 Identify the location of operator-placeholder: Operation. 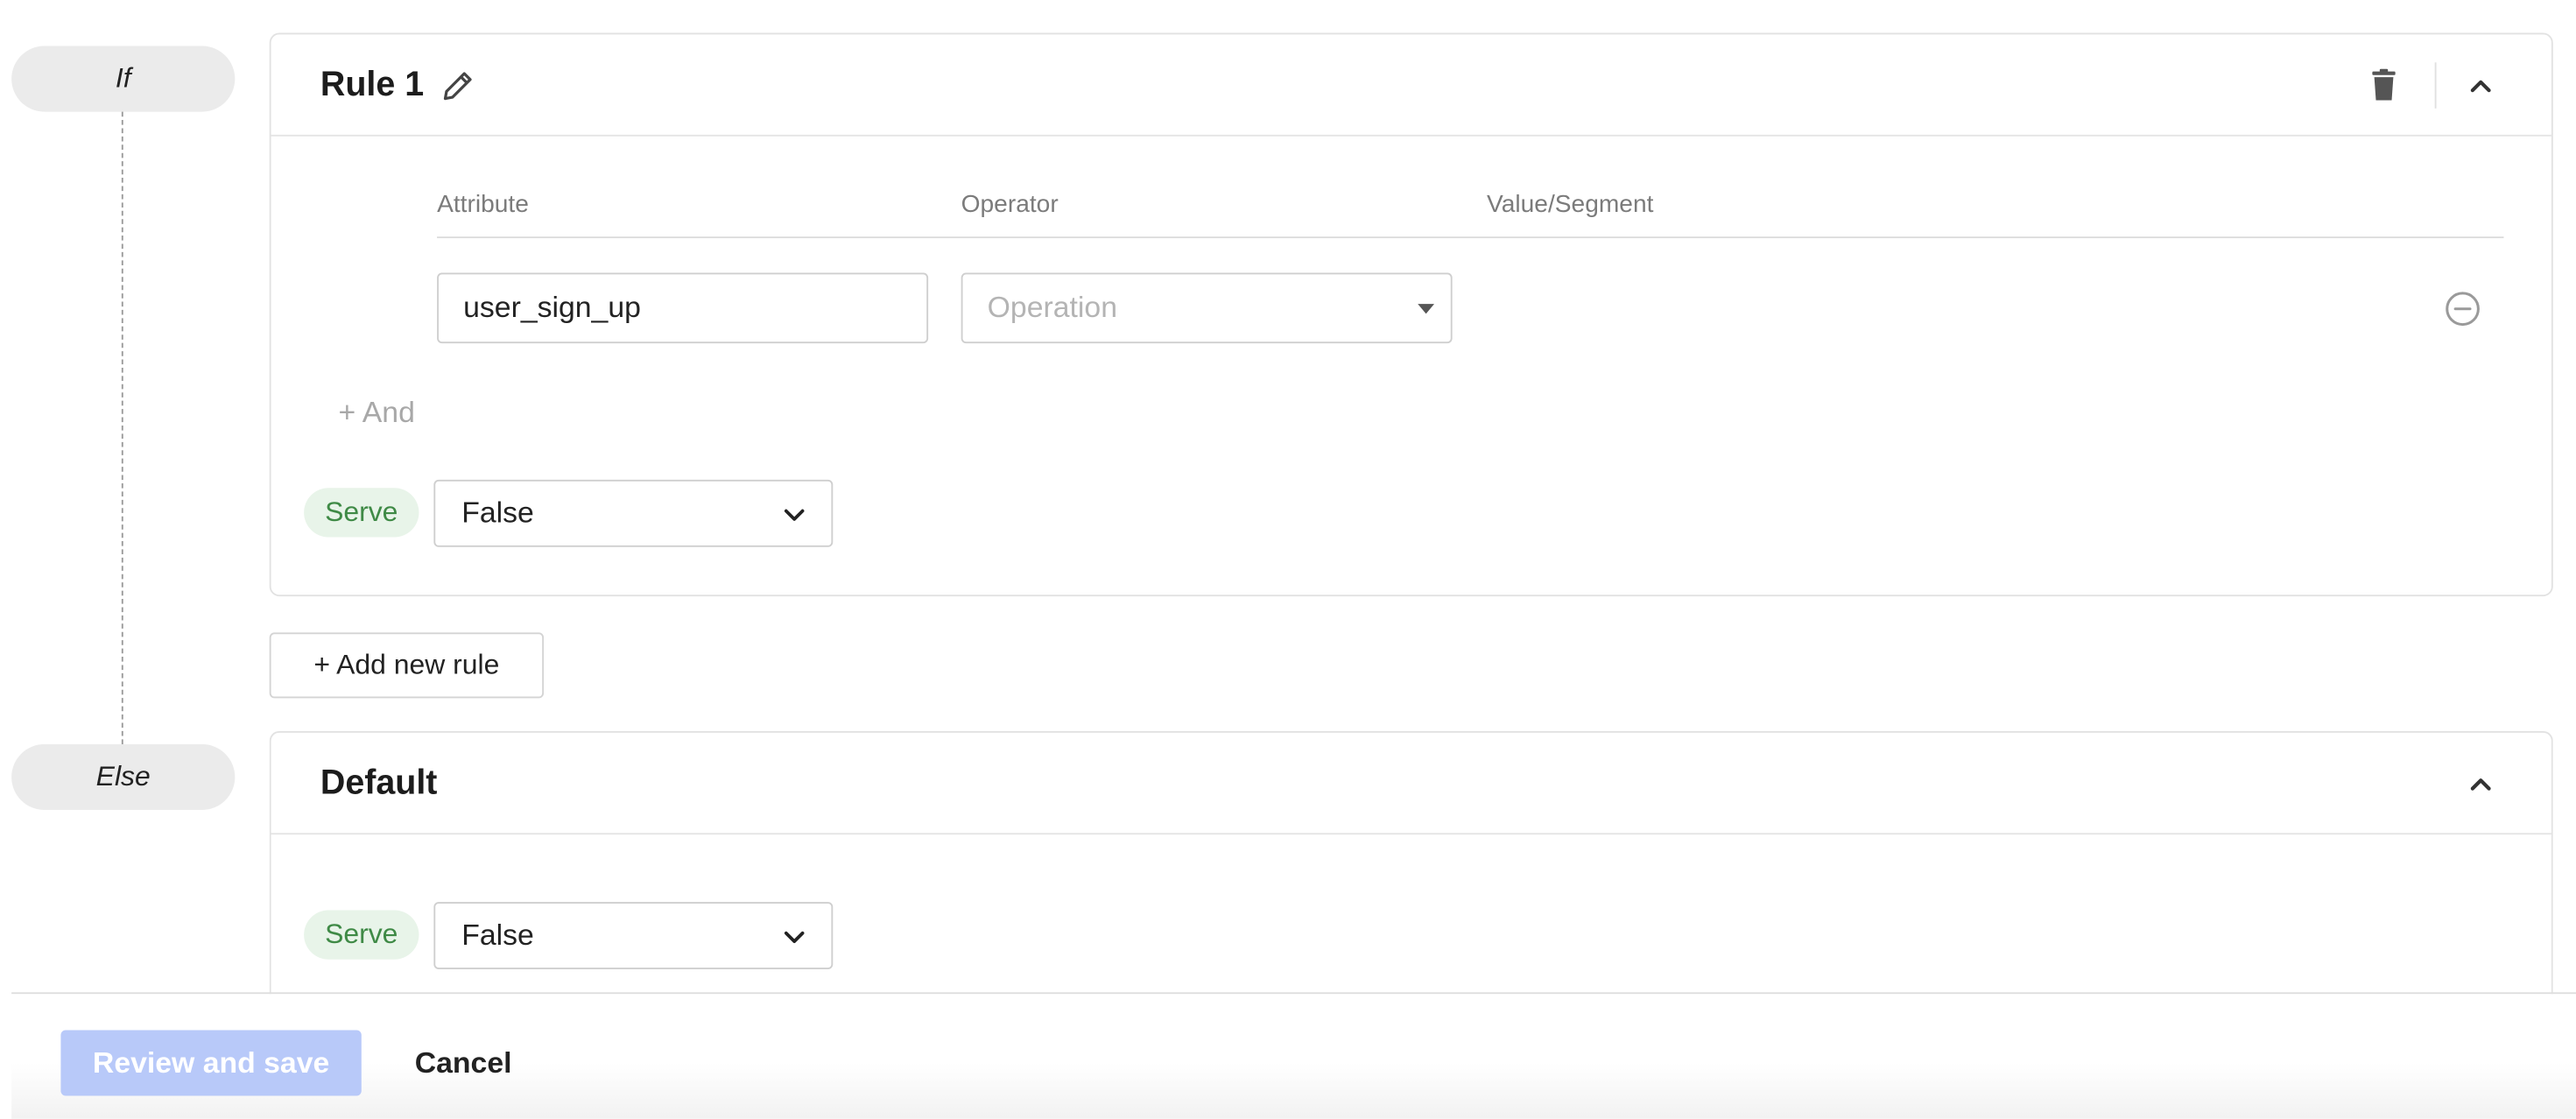
(1052, 307).